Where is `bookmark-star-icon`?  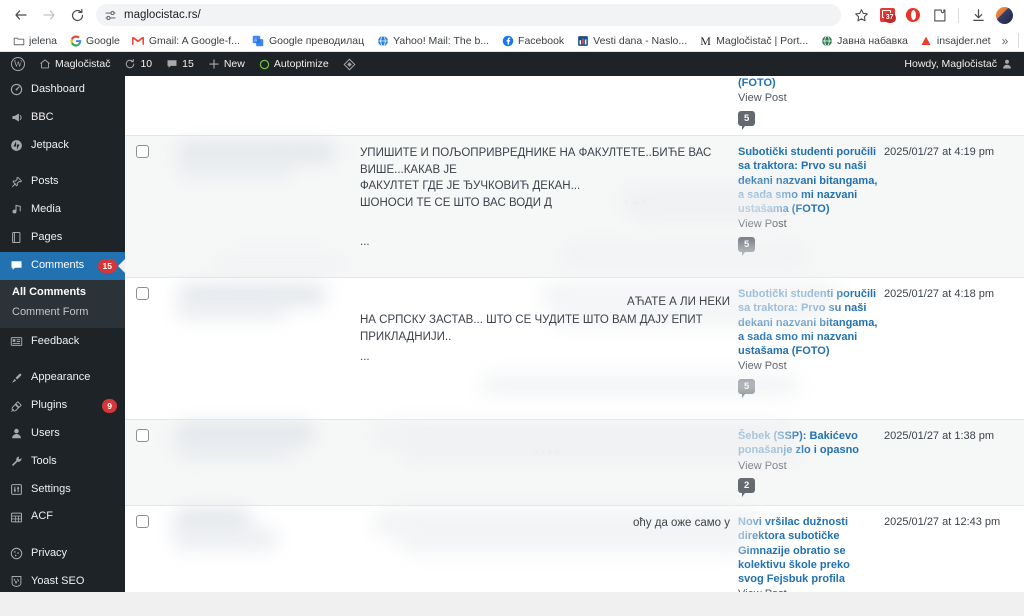 bookmark-star-icon is located at coordinates (861, 15).